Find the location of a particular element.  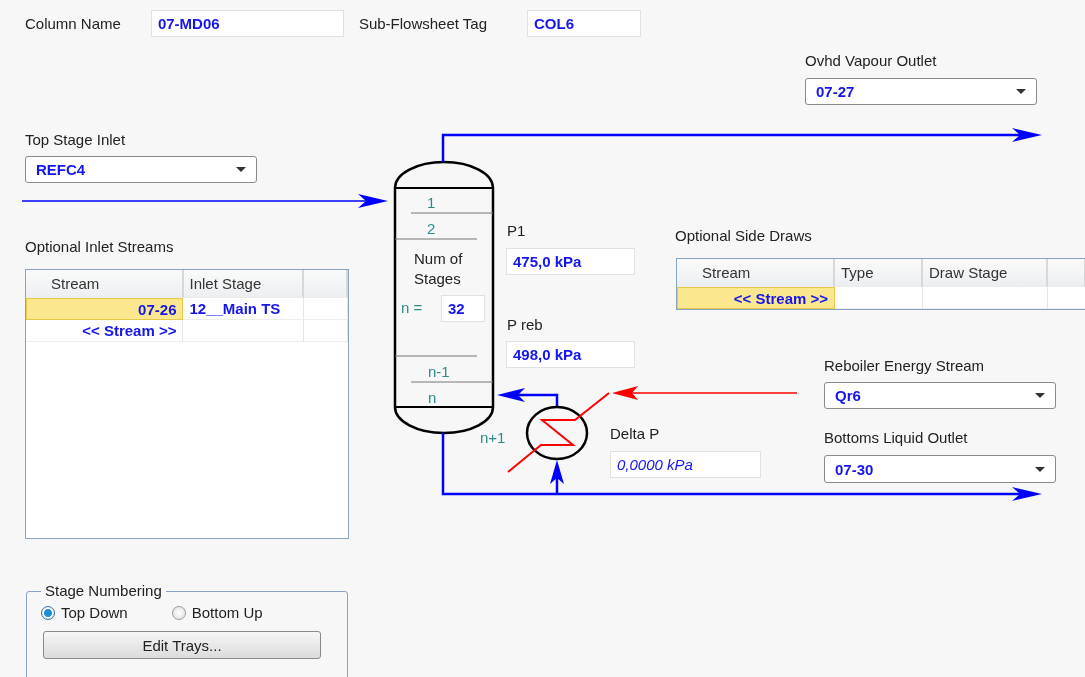

dropdown: 07-30 is located at coordinates (940, 469).